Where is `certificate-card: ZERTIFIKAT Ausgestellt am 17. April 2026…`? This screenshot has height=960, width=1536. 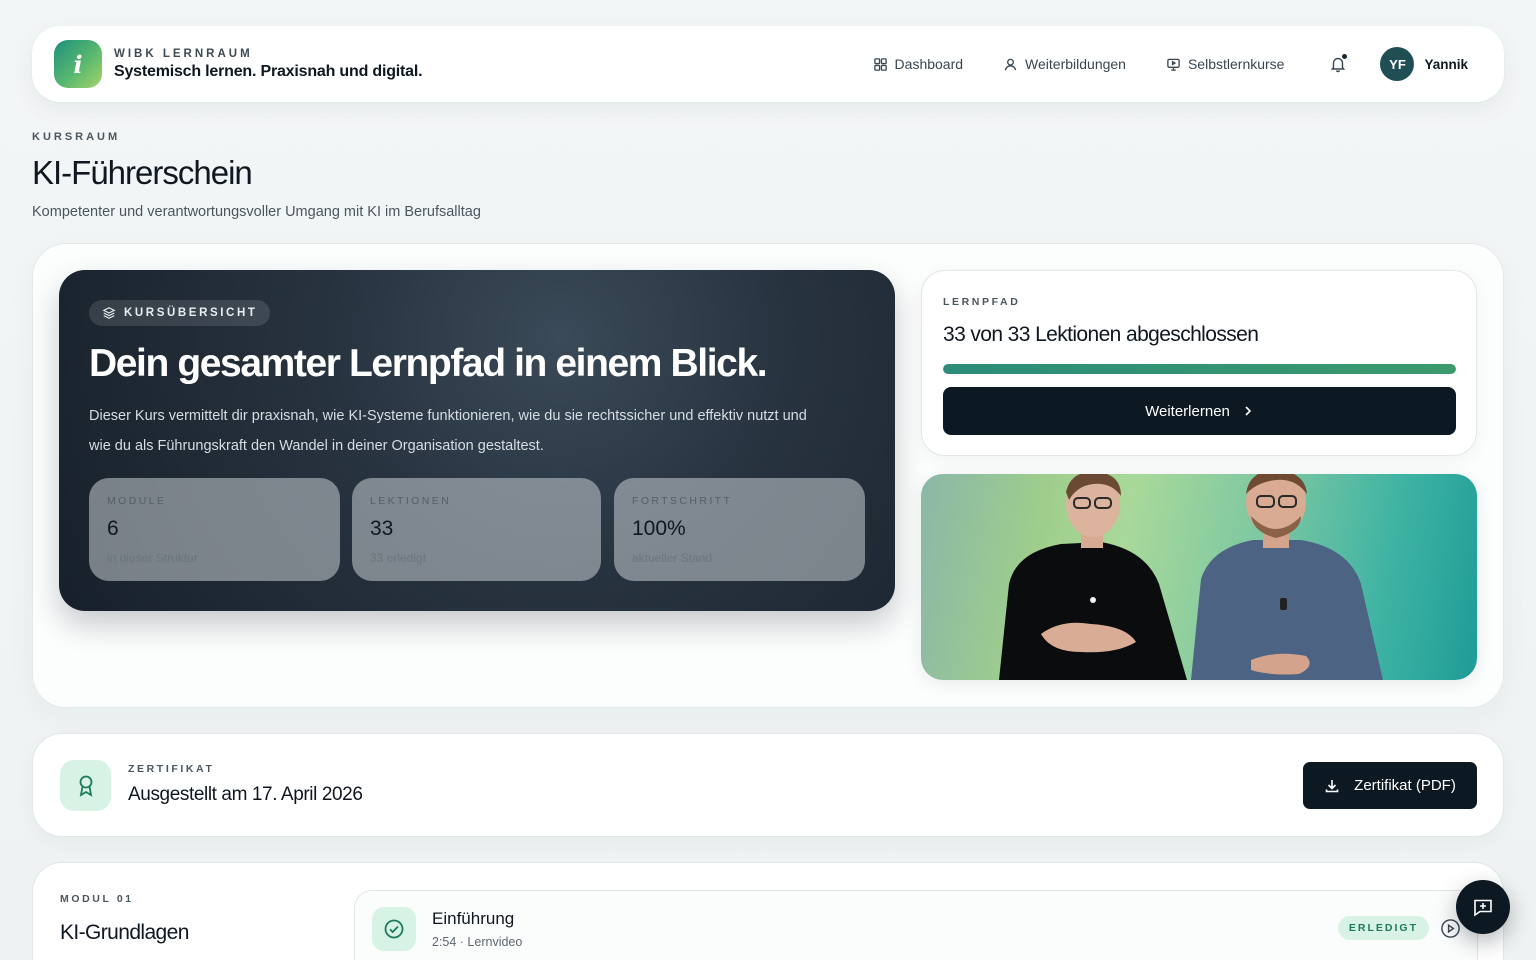
certificate-card: ZERTIFIKAT Ausgestellt am 17. April 2026… is located at coordinates (768, 785).